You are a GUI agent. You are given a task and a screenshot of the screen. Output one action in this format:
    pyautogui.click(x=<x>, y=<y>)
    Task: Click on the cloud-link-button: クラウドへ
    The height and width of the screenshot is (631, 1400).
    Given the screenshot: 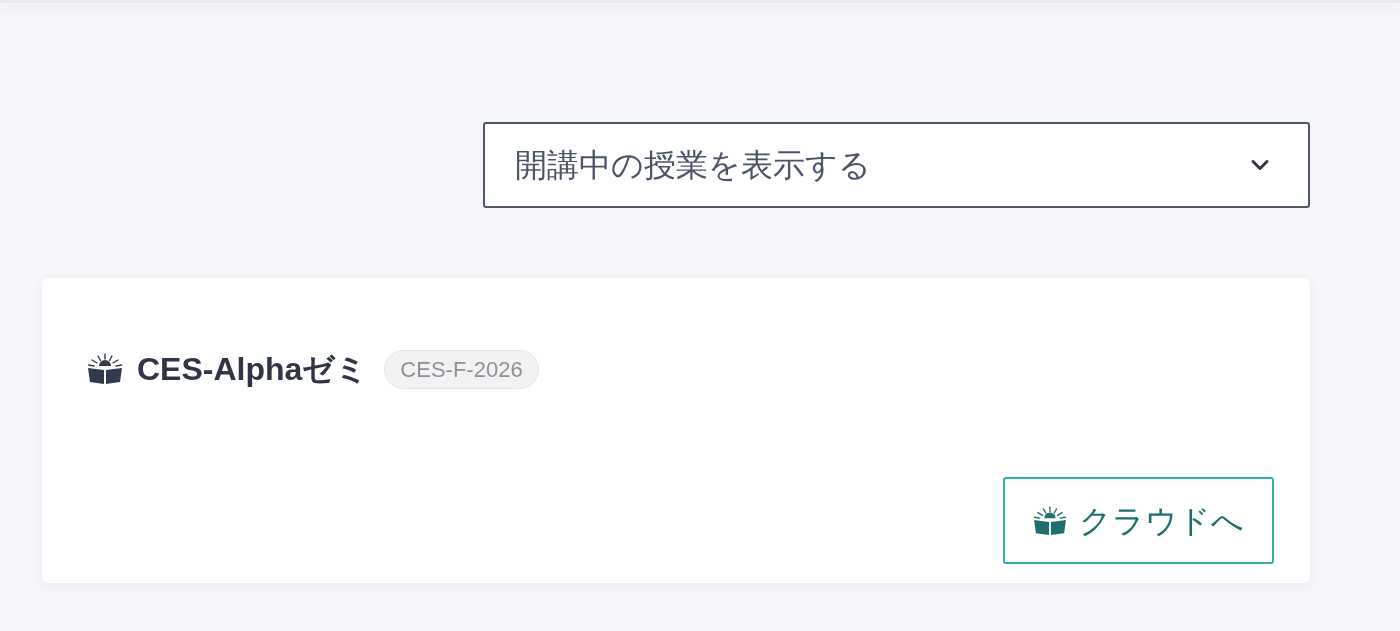 What is the action you would take?
    pyautogui.click(x=1138, y=520)
    